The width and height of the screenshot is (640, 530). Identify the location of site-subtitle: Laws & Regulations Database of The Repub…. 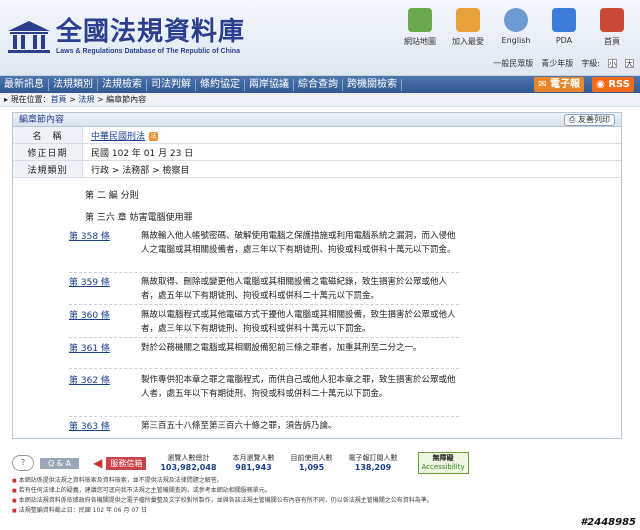
(148, 51).